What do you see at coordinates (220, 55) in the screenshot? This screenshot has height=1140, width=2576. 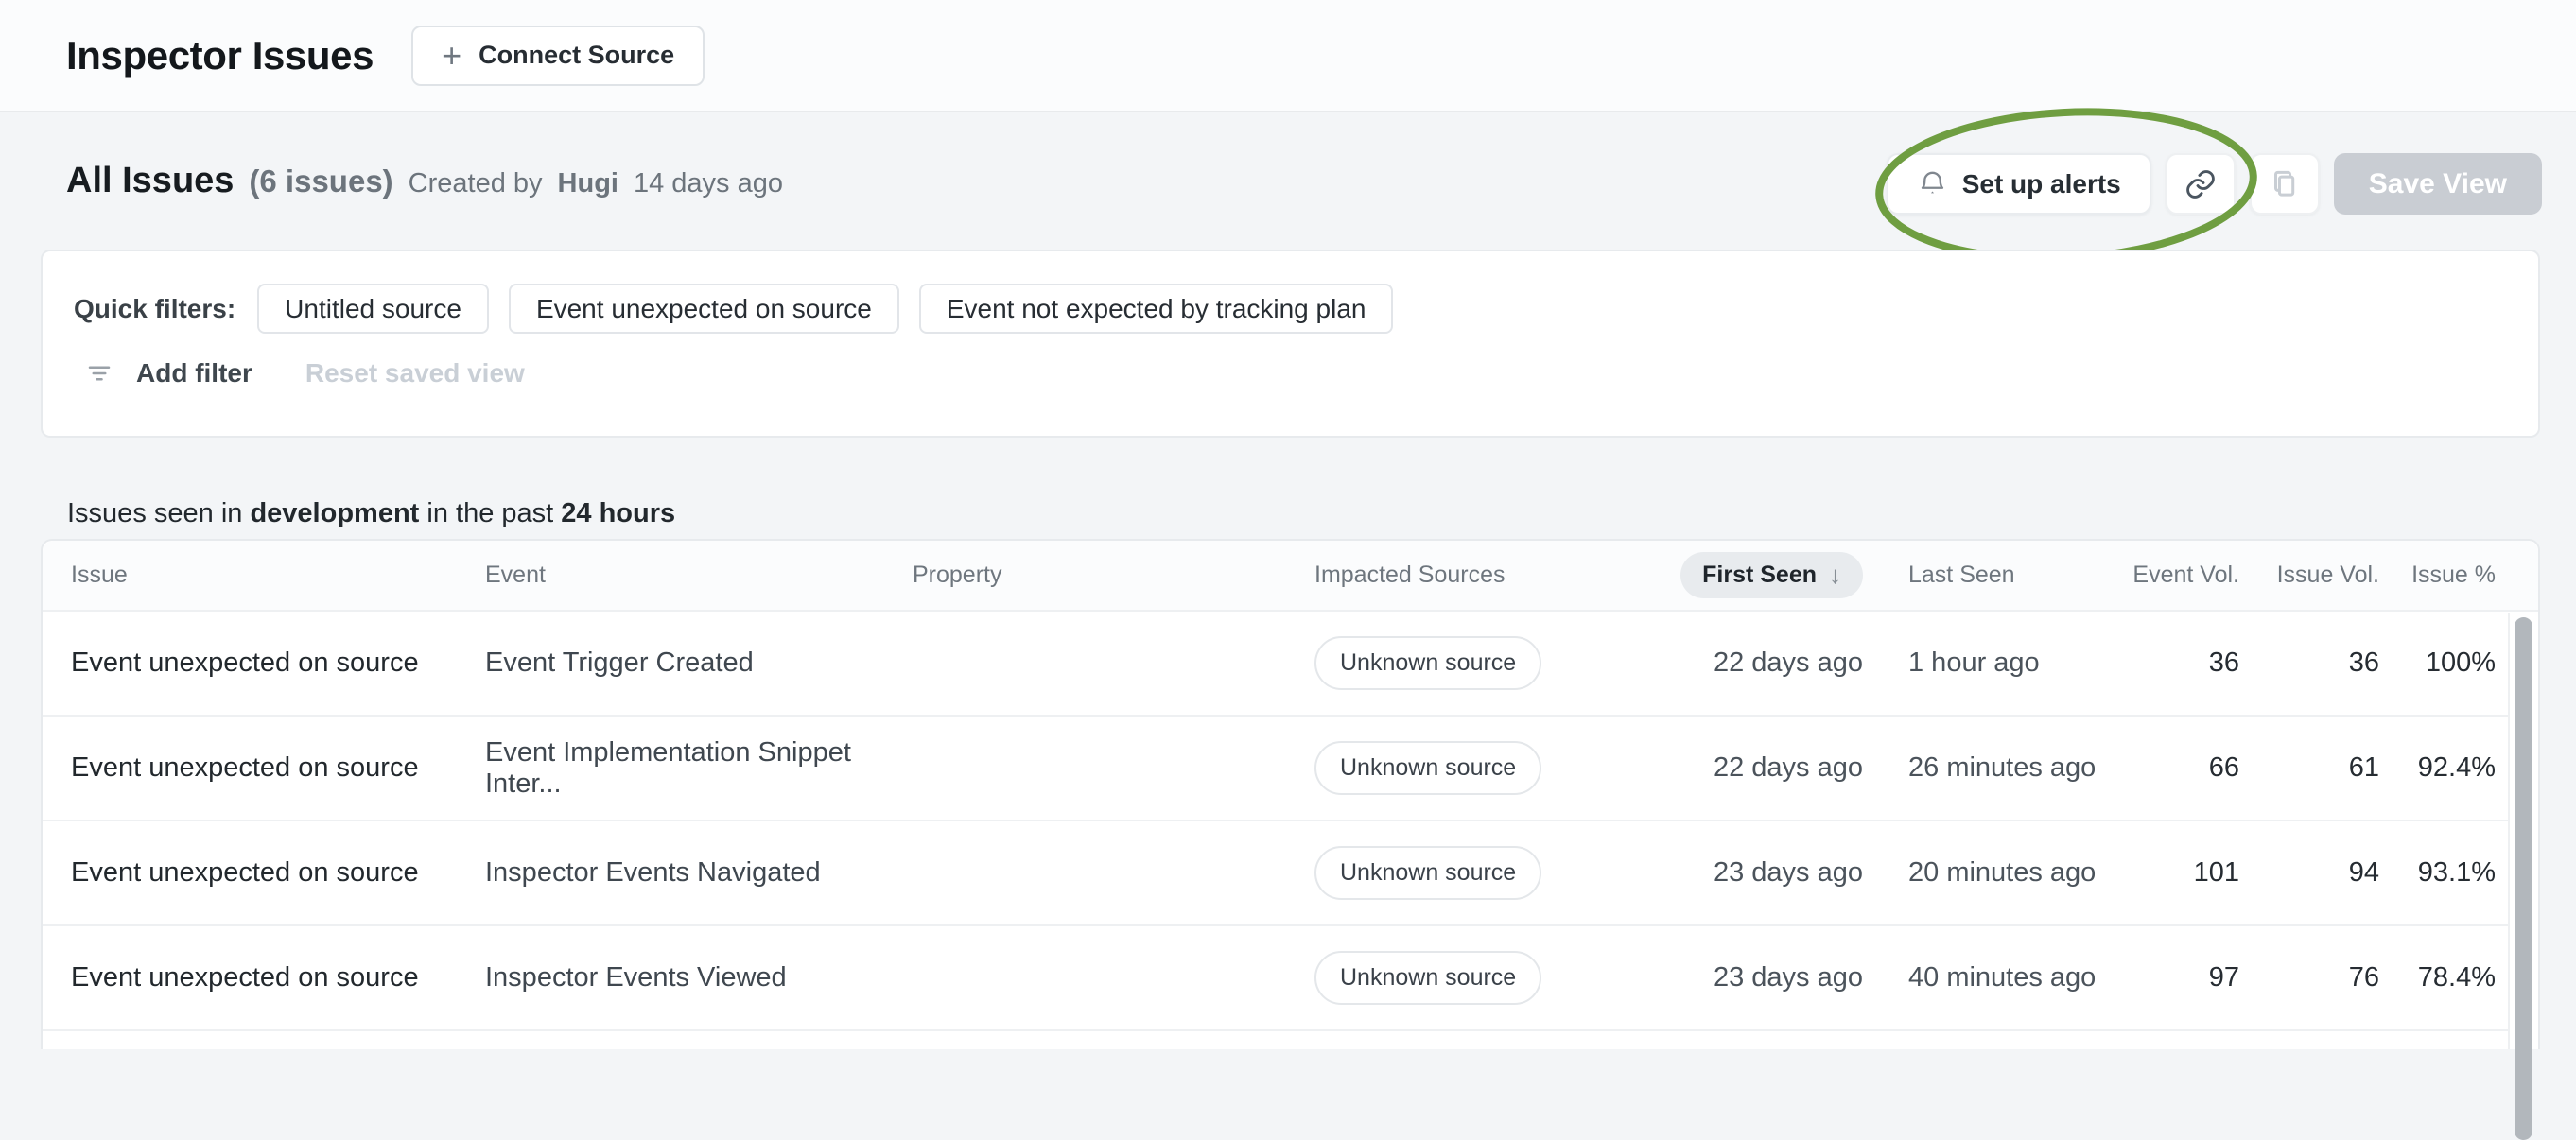 I see `page-title: Inspector Issues` at bounding box center [220, 55].